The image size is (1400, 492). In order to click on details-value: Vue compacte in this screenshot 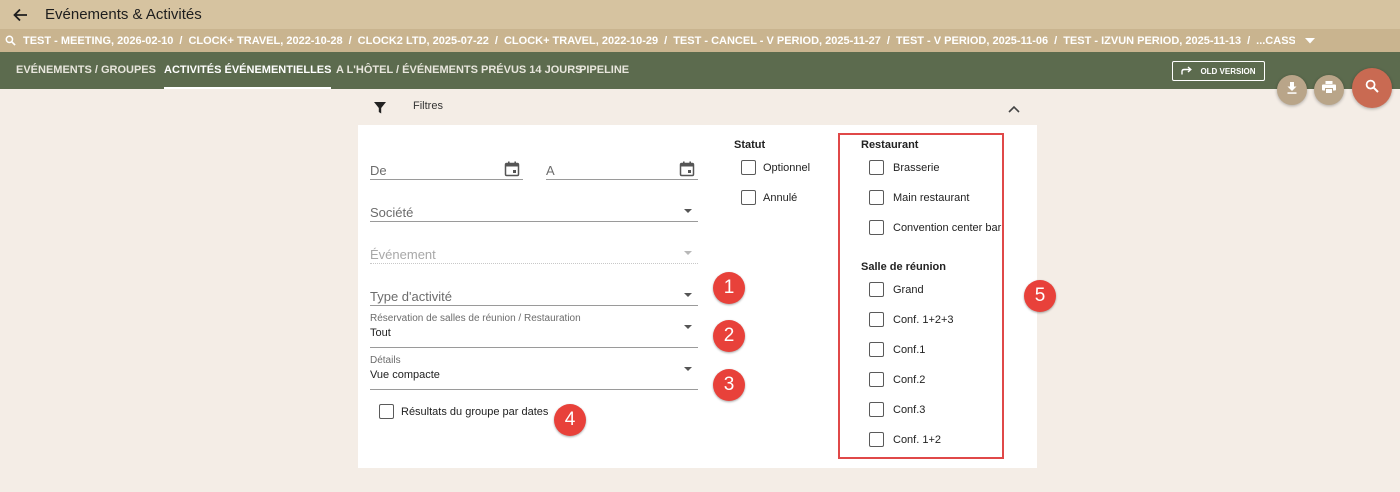, I will do `click(405, 375)`.